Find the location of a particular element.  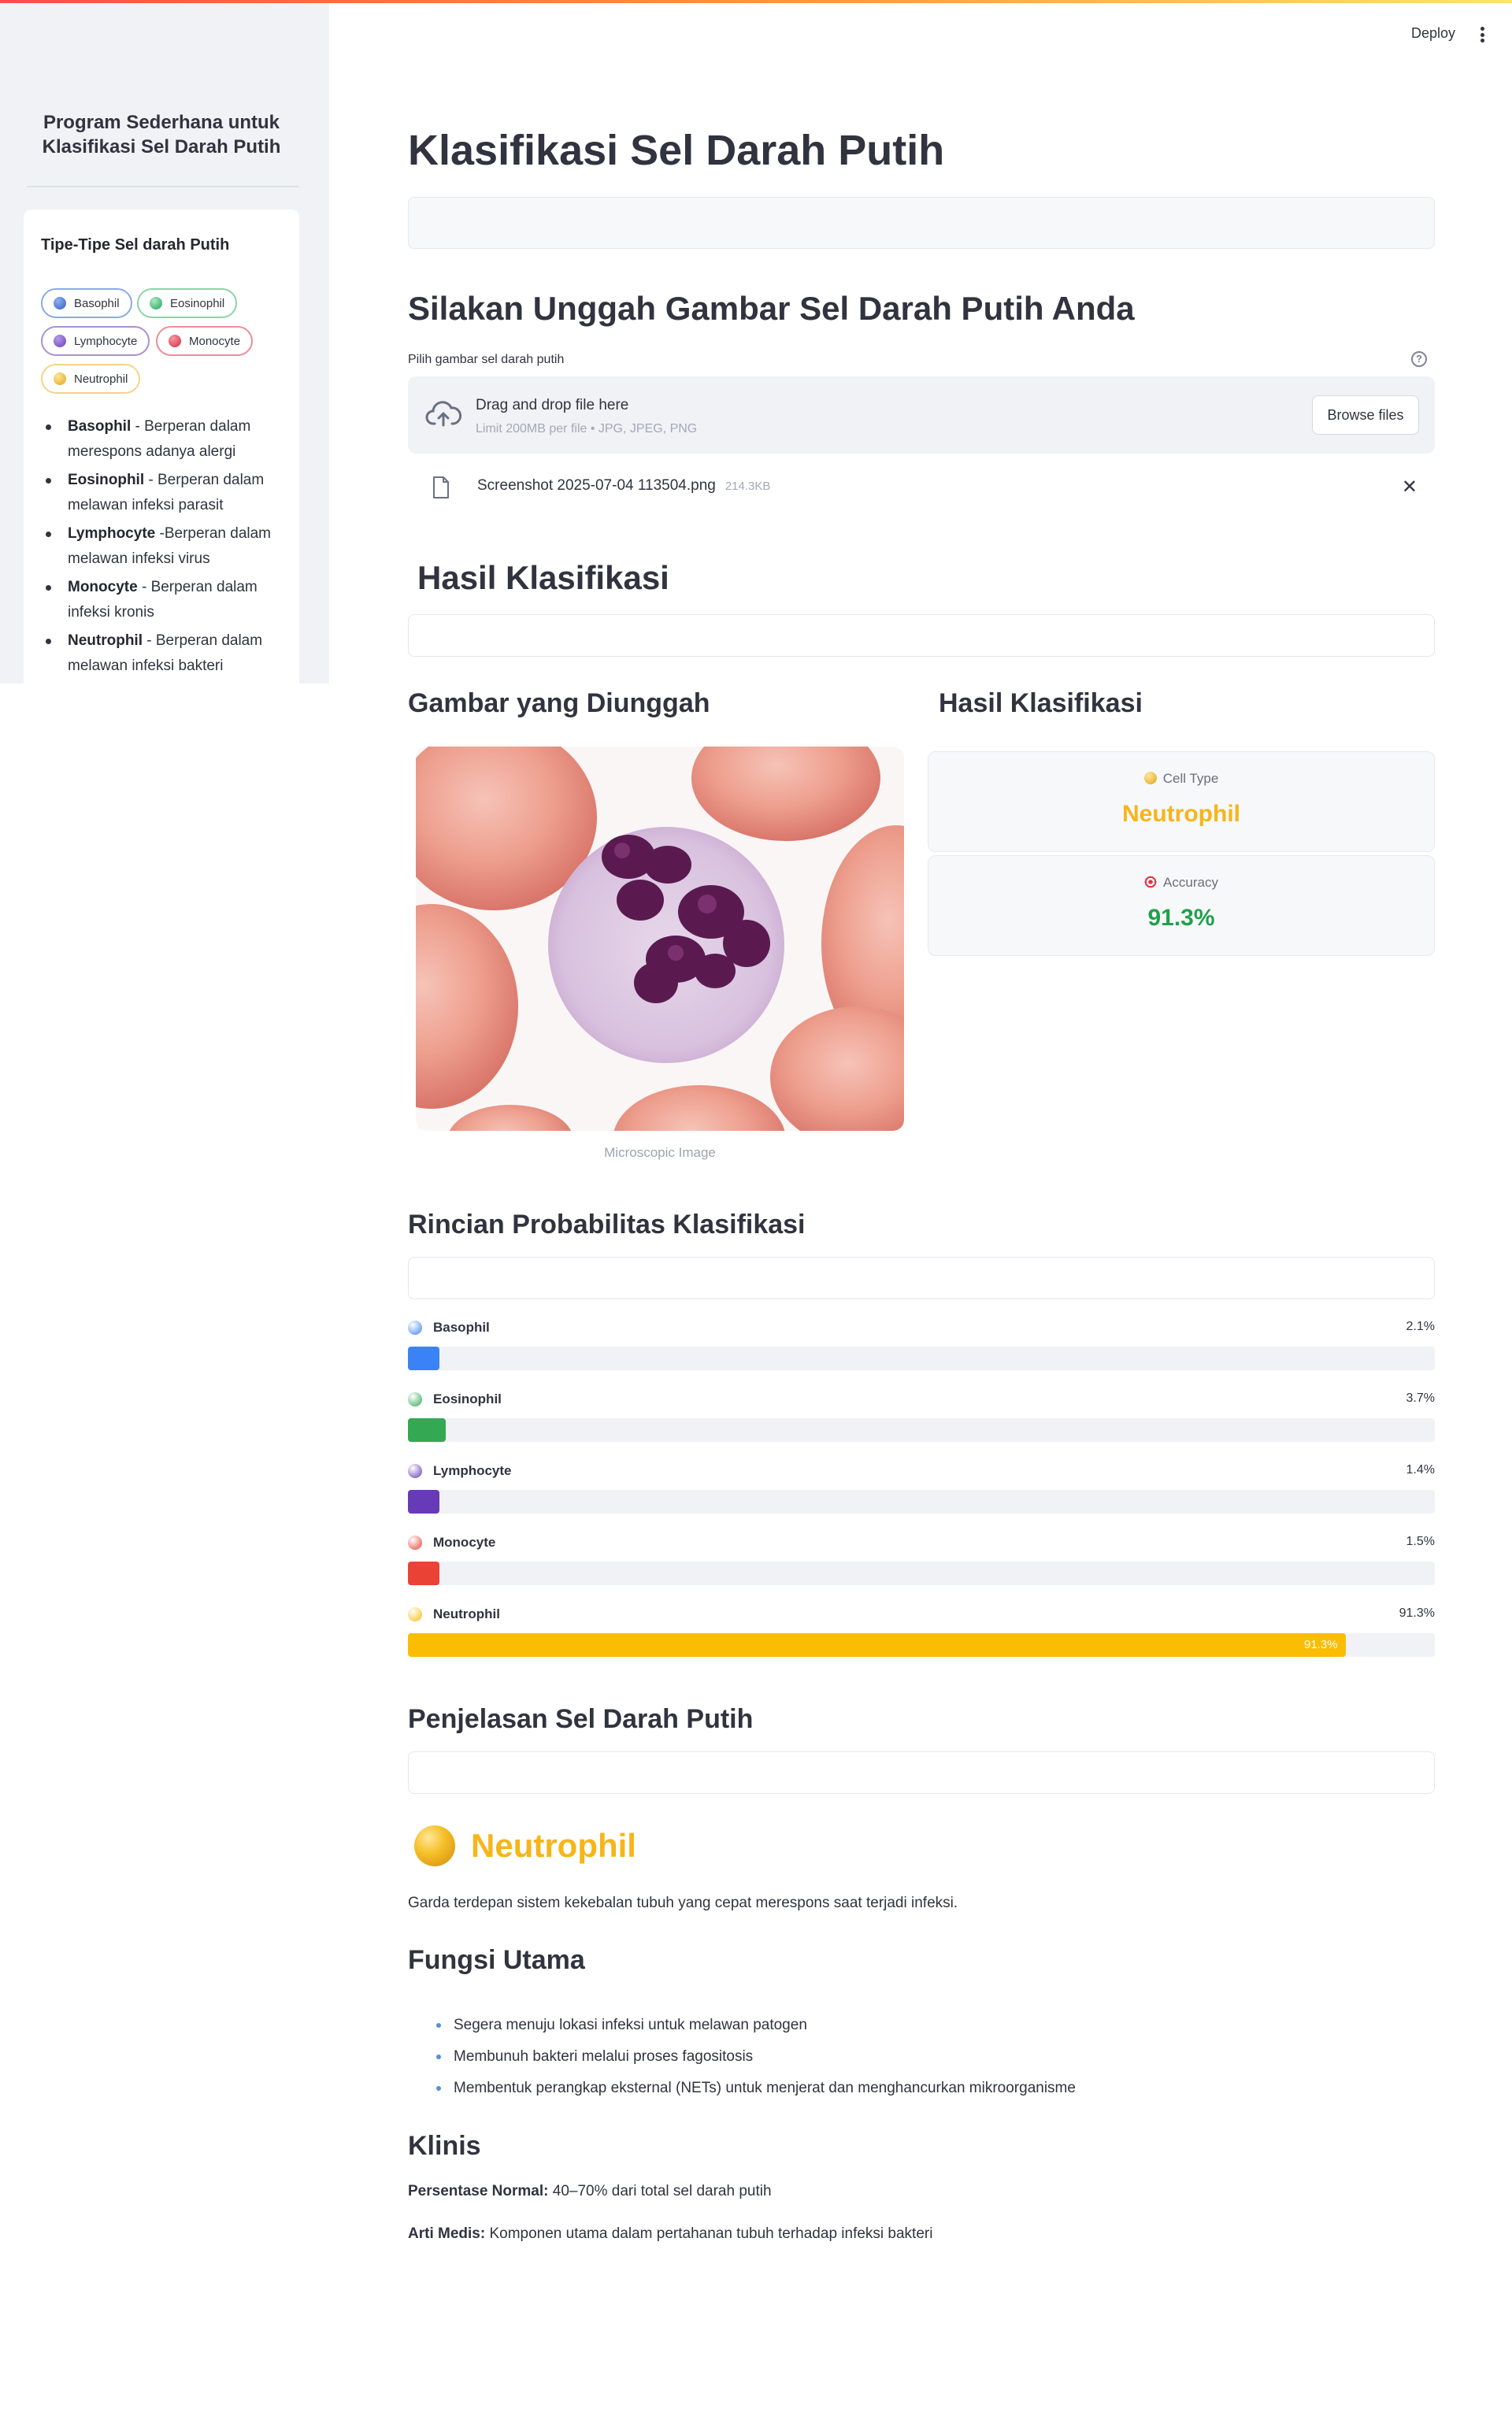

accuracy-value: 91.3% is located at coordinates (1181, 918).